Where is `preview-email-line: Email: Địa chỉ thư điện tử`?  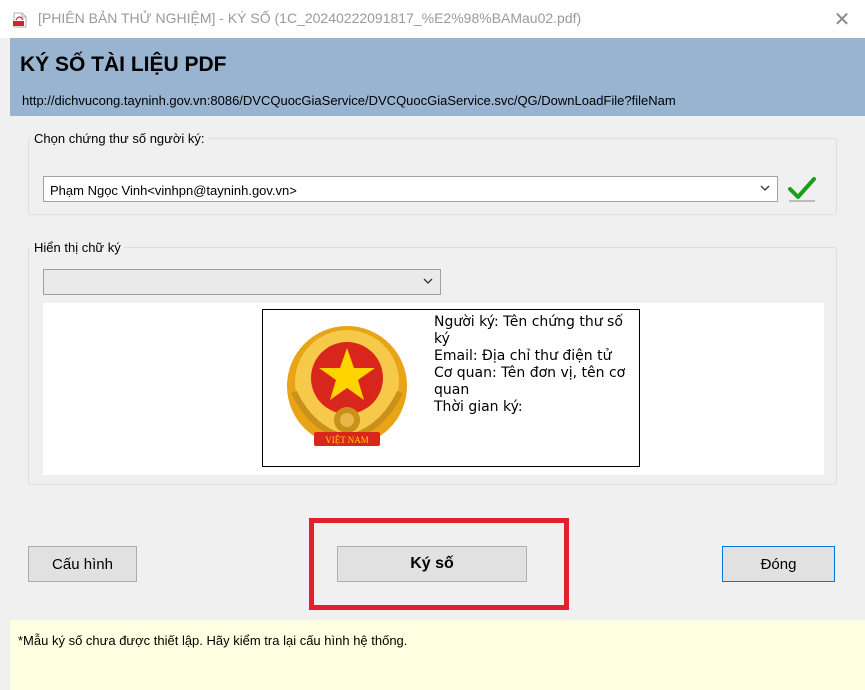 preview-email-line: Email: Địa chỉ thư điện tử is located at coordinates (523, 356).